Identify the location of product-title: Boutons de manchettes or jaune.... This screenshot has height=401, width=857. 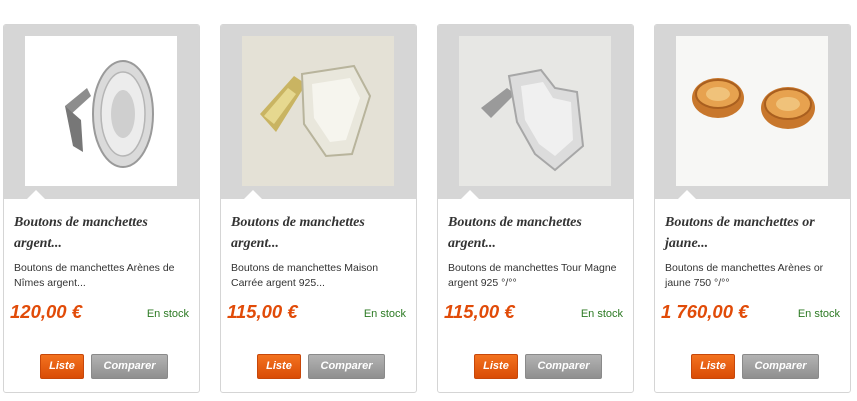
(754, 233).